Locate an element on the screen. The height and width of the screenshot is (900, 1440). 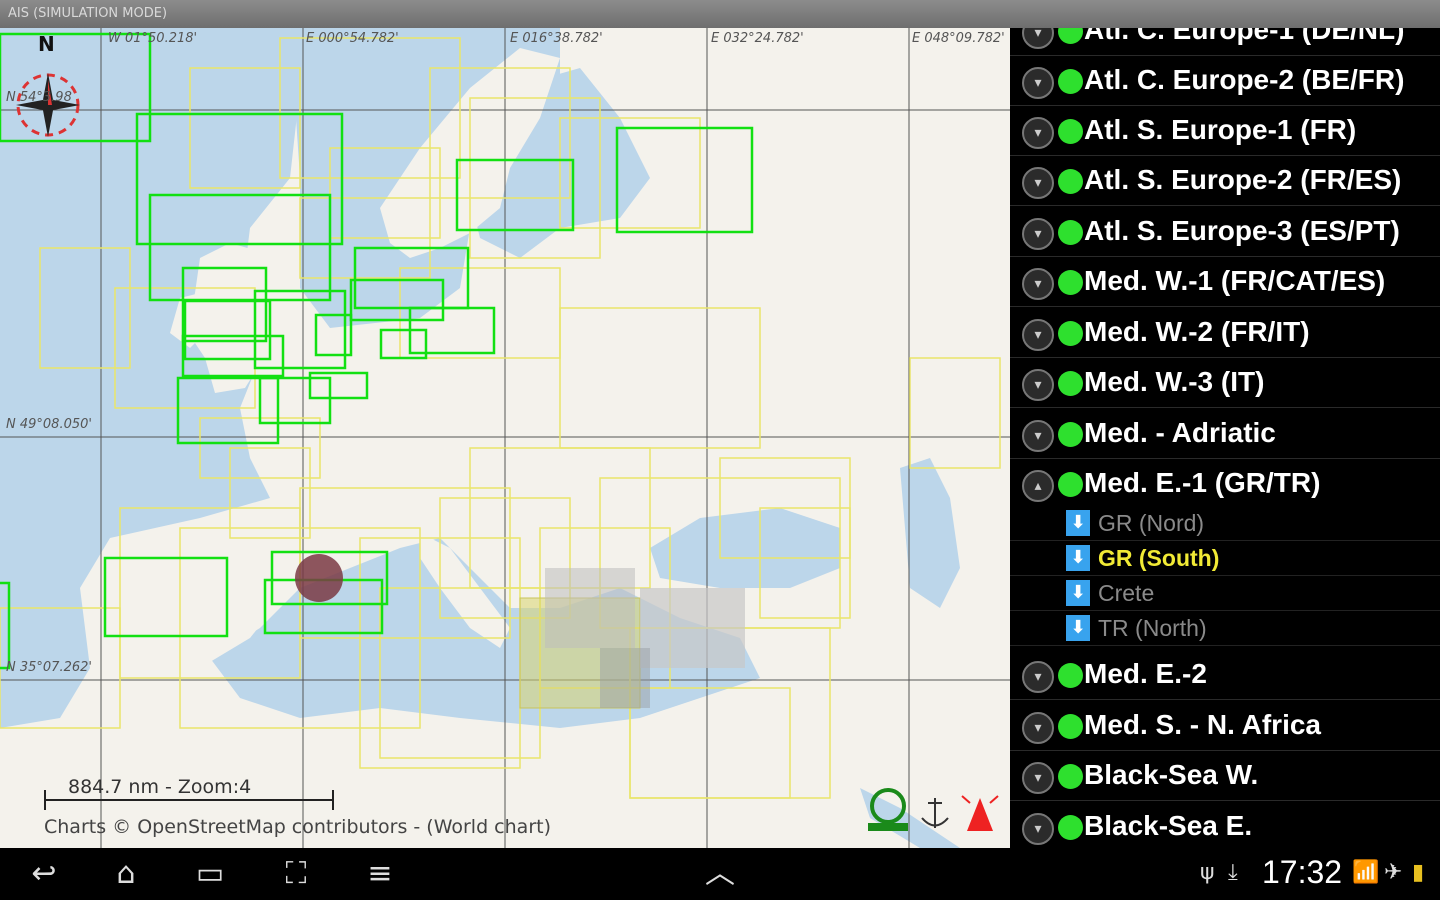
chart-subitem: ⬇ TR (North) is located at coordinates (1225, 628).